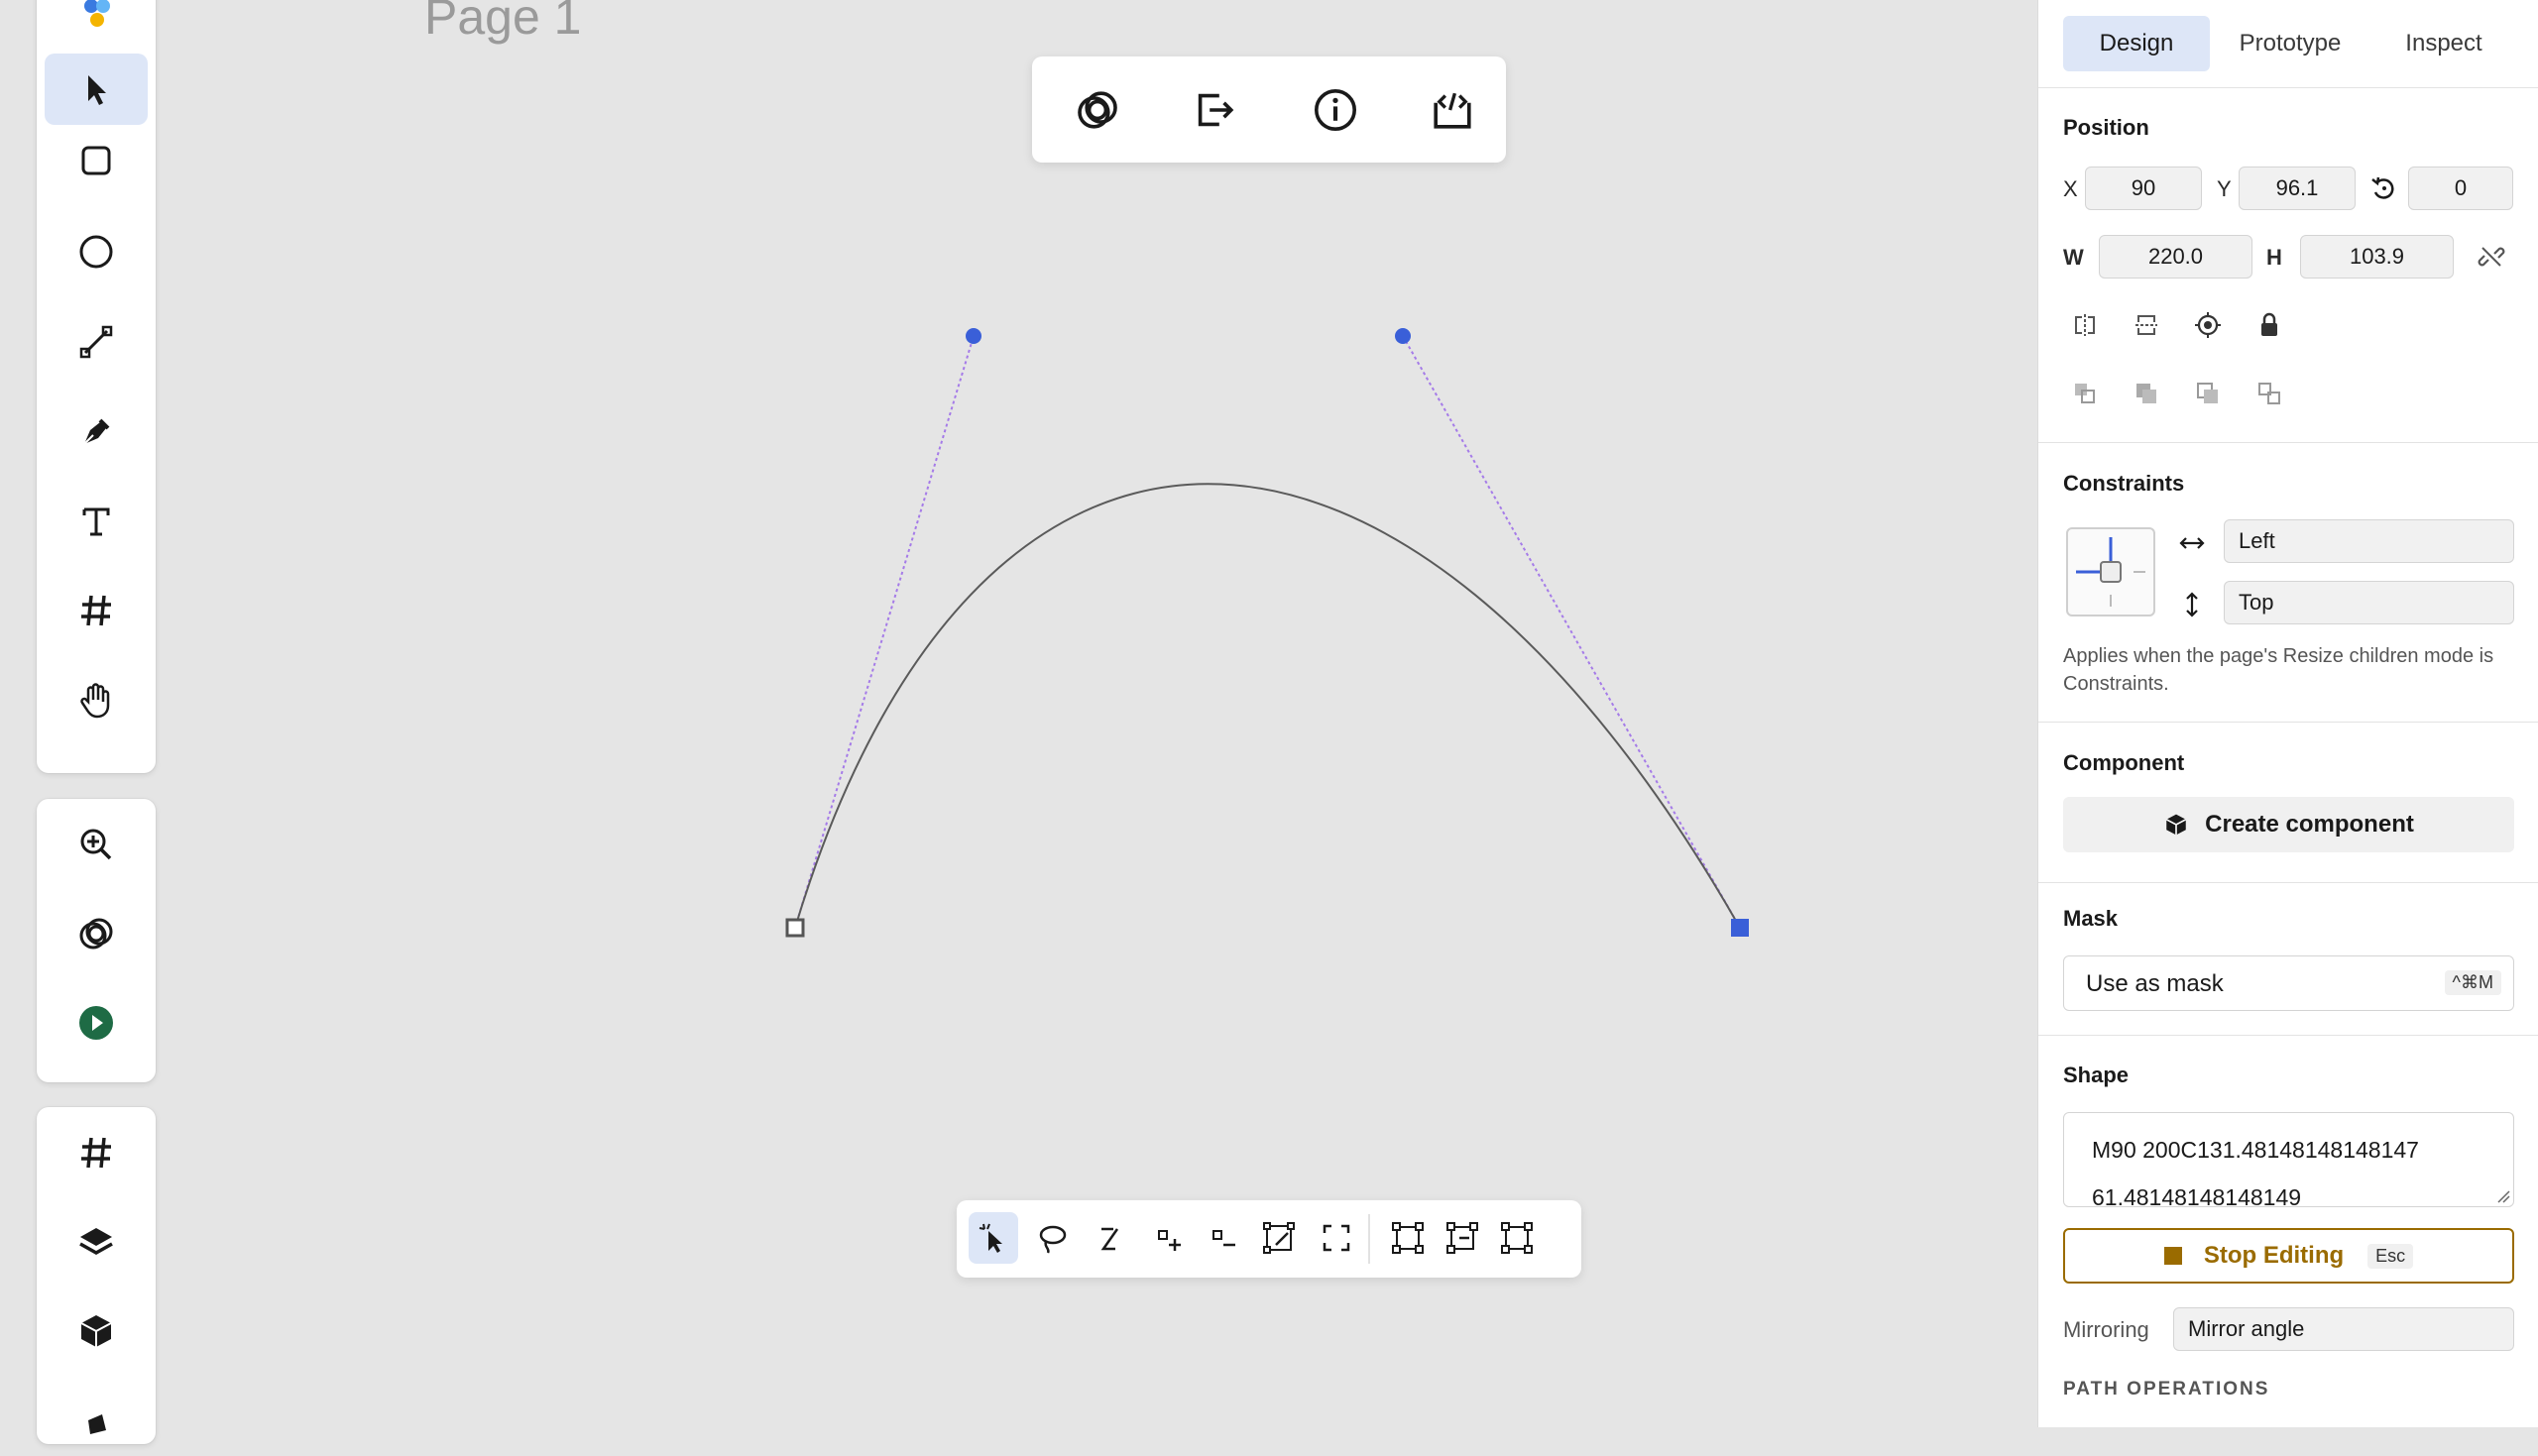 The width and height of the screenshot is (2538, 1456). Describe the element at coordinates (2343, 1329) in the screenshot. I see `mirroring-select: Mirror angle` at that location.